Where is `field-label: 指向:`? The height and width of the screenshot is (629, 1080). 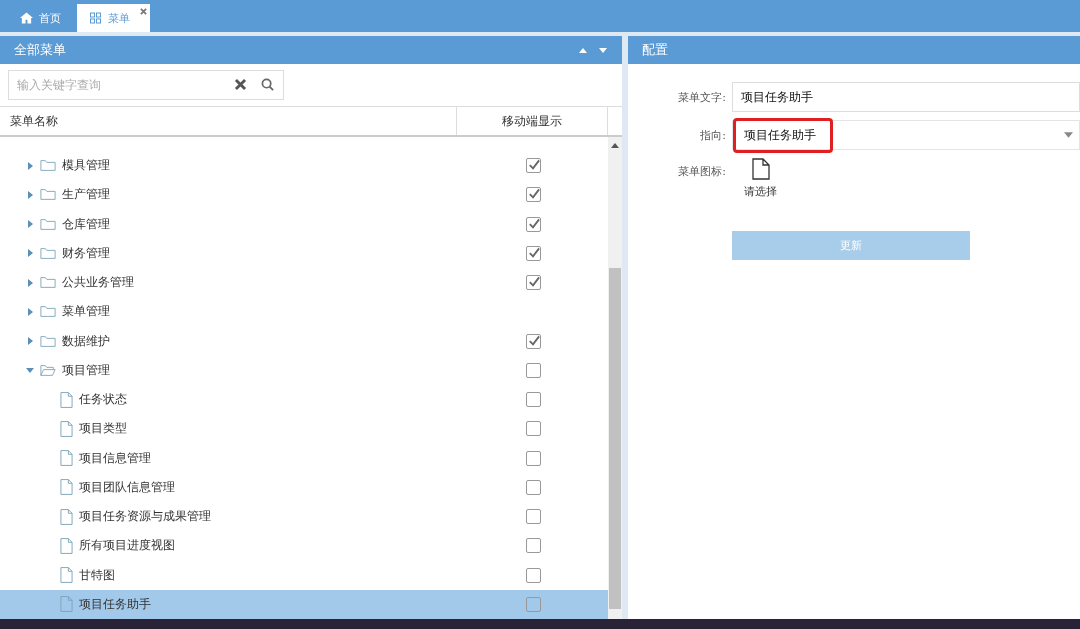
field-label: 指向: is located at coordinates (713, 135).